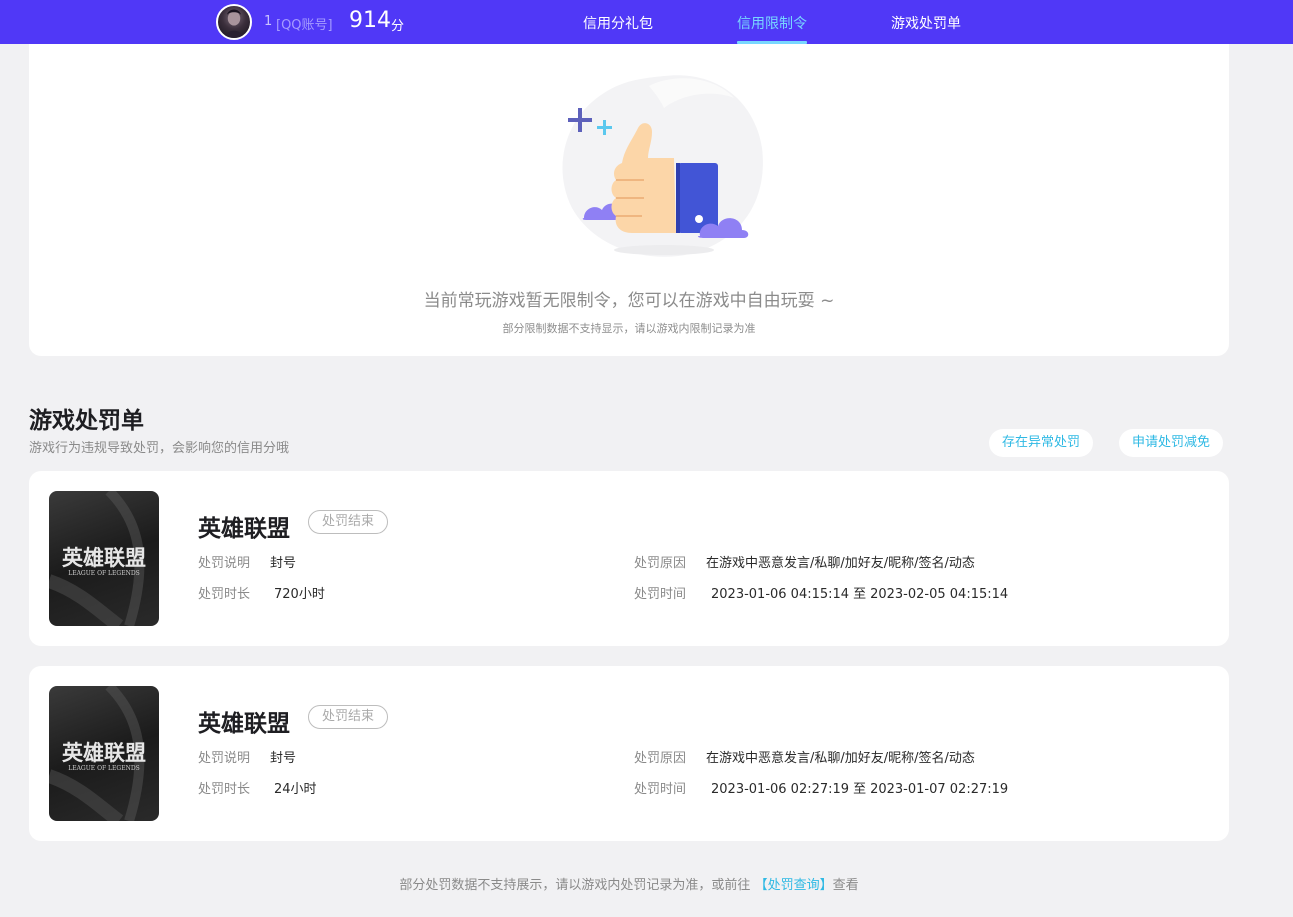 This screenshot has height=917, width=1293. I want to click on time-start: 2023-01-06 04:15:14, so click(780, 594).